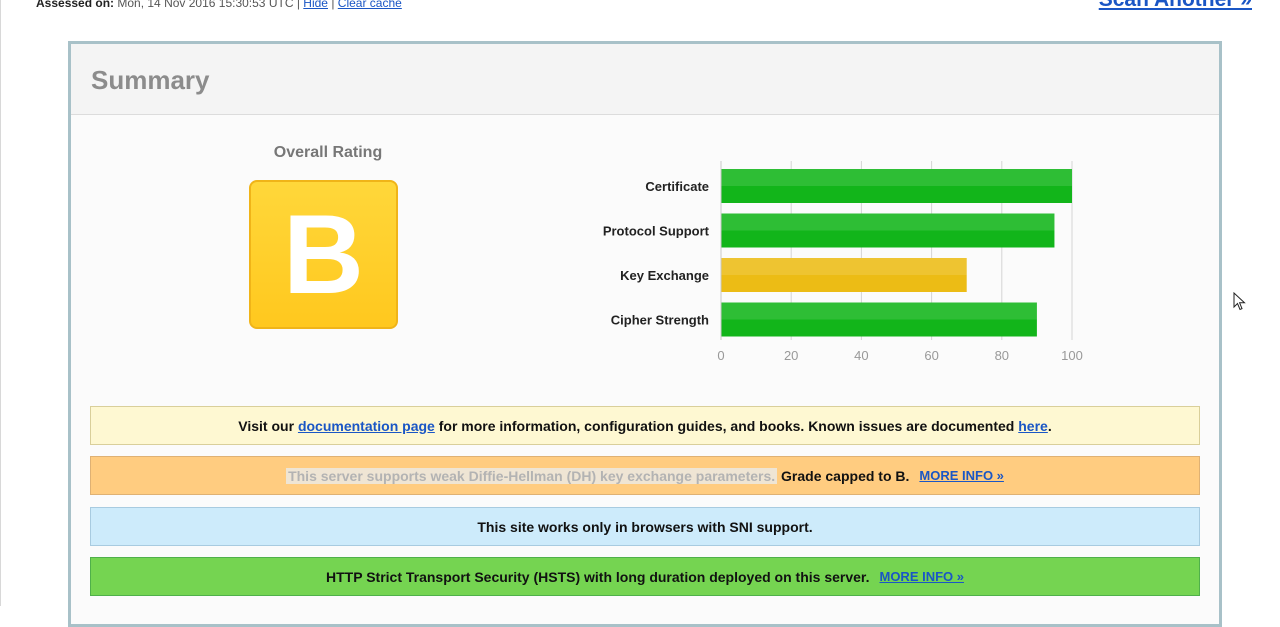 The image size is (1280, 627). I want to click on bar-category-label: Cipher Strength, so click(660, 320).